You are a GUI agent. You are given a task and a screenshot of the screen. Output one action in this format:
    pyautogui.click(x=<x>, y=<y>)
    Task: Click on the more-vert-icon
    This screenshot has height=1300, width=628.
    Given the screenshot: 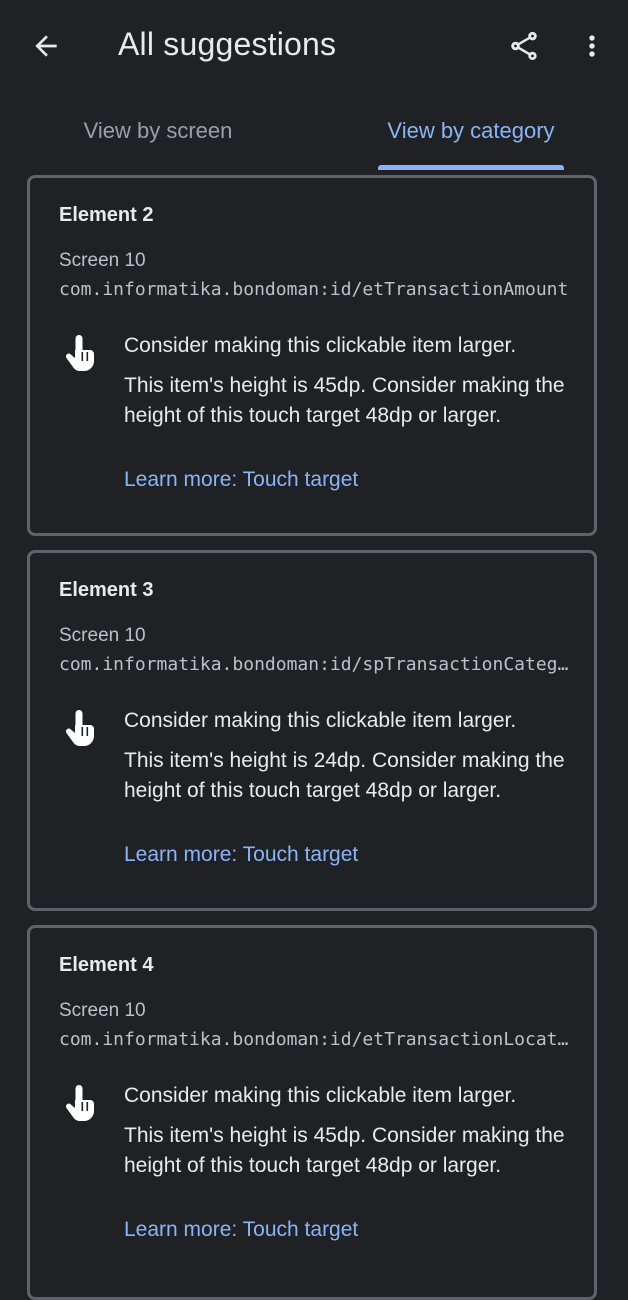 What is the action you would take?
    pyautogui.click(x=592, y=46)
    